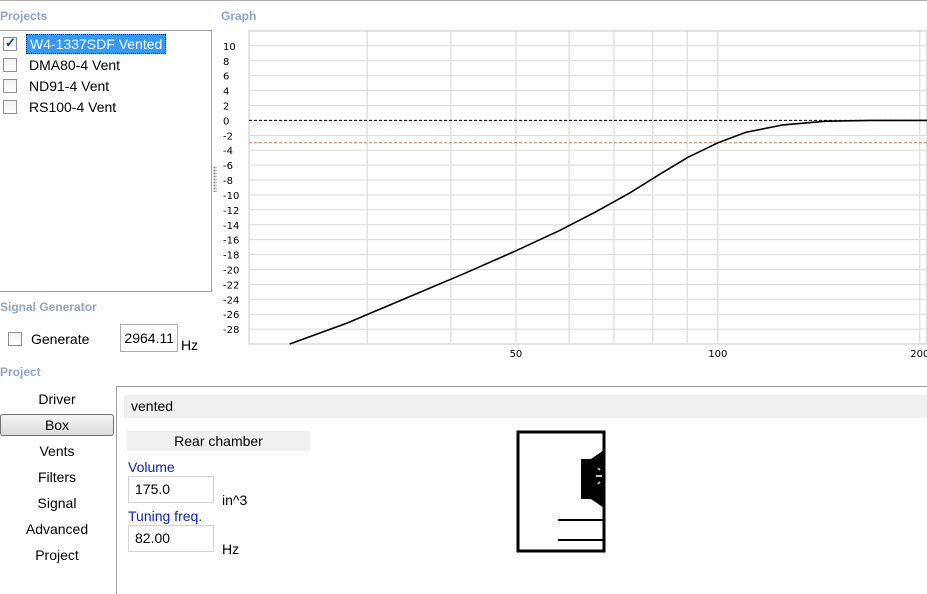  Describe the element at coordinates (228, 136) in the screenshot. I see `y-tick-label: -2` at that location.